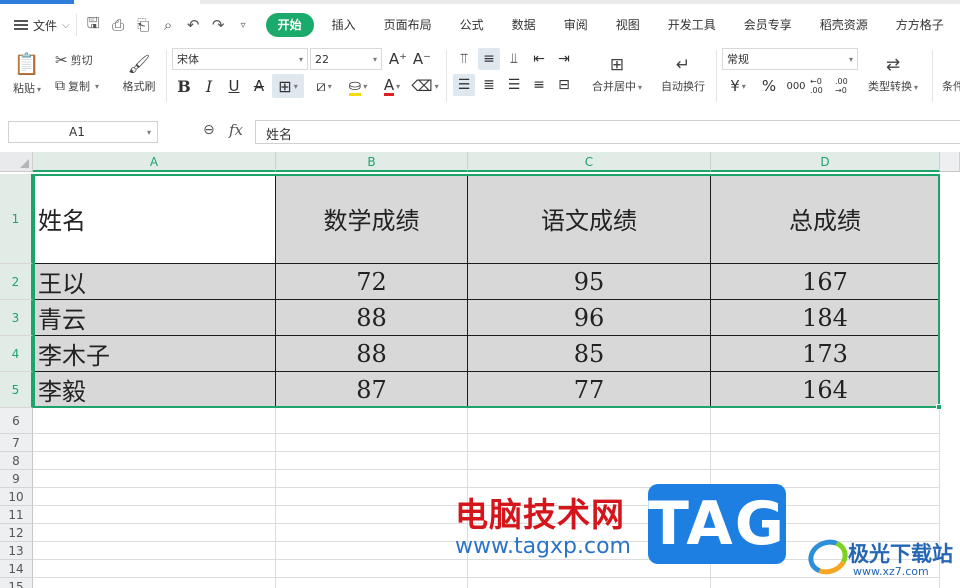 The width and height of the screenshot is (960, 588). Describe the element at coordinates (154, 282) in the screenshot. I see `cell-a2: 王以` at that location.